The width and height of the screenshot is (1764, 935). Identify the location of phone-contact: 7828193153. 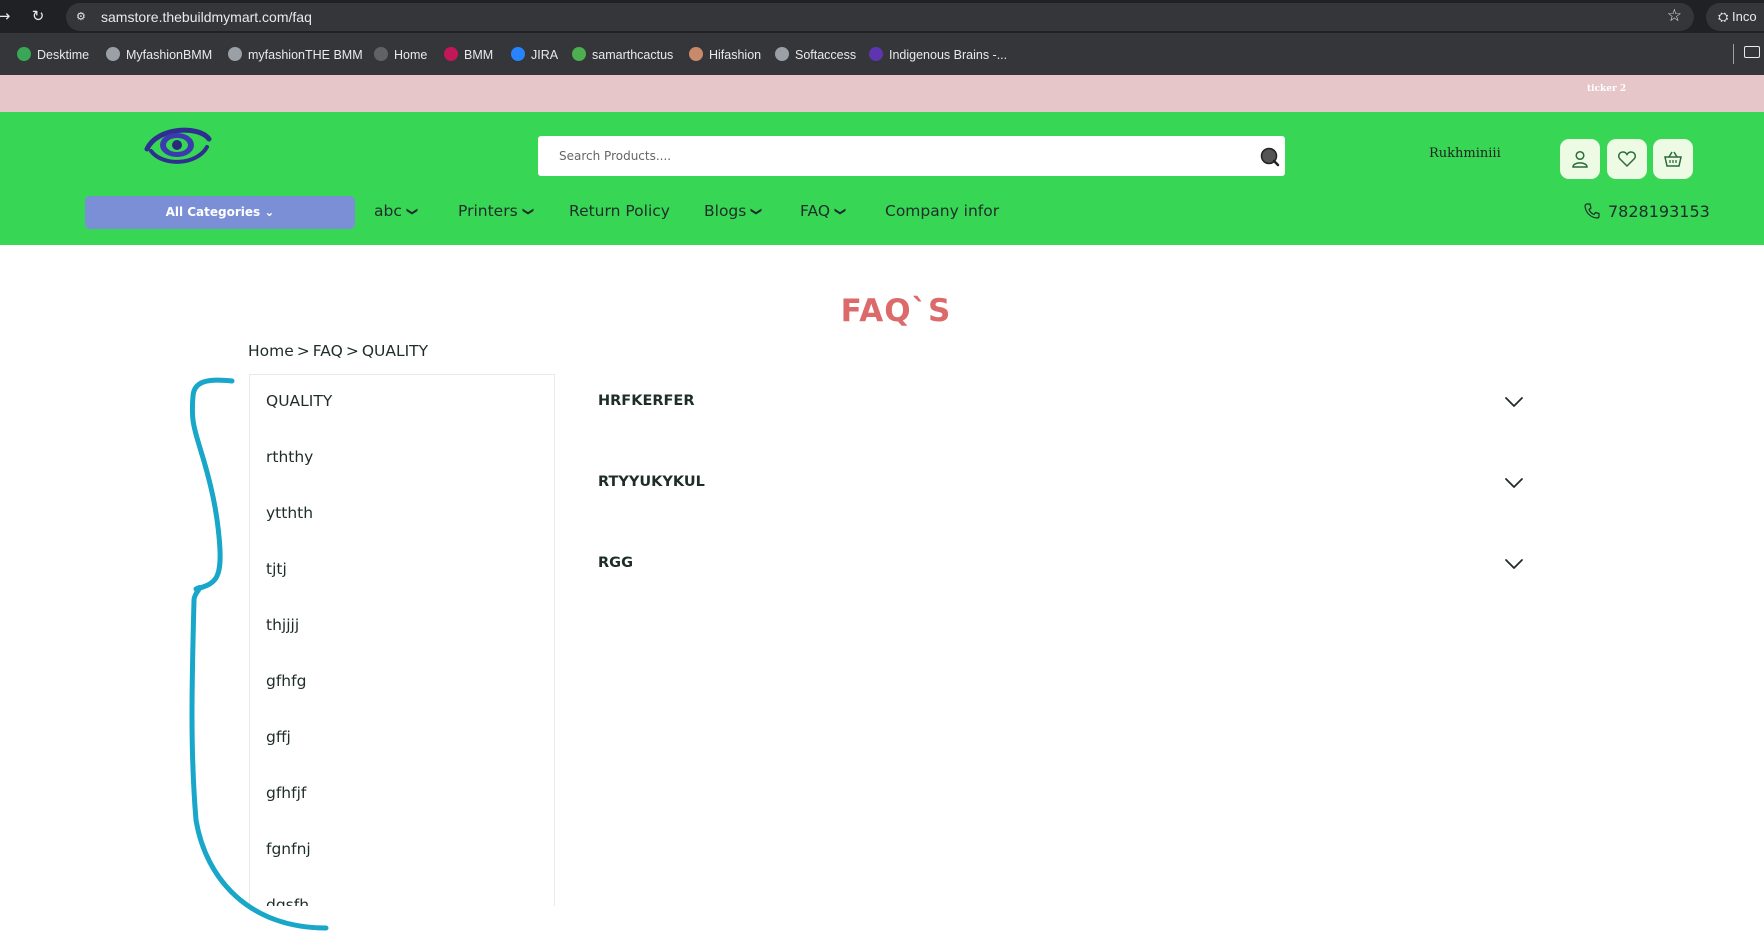
(1646, 211).